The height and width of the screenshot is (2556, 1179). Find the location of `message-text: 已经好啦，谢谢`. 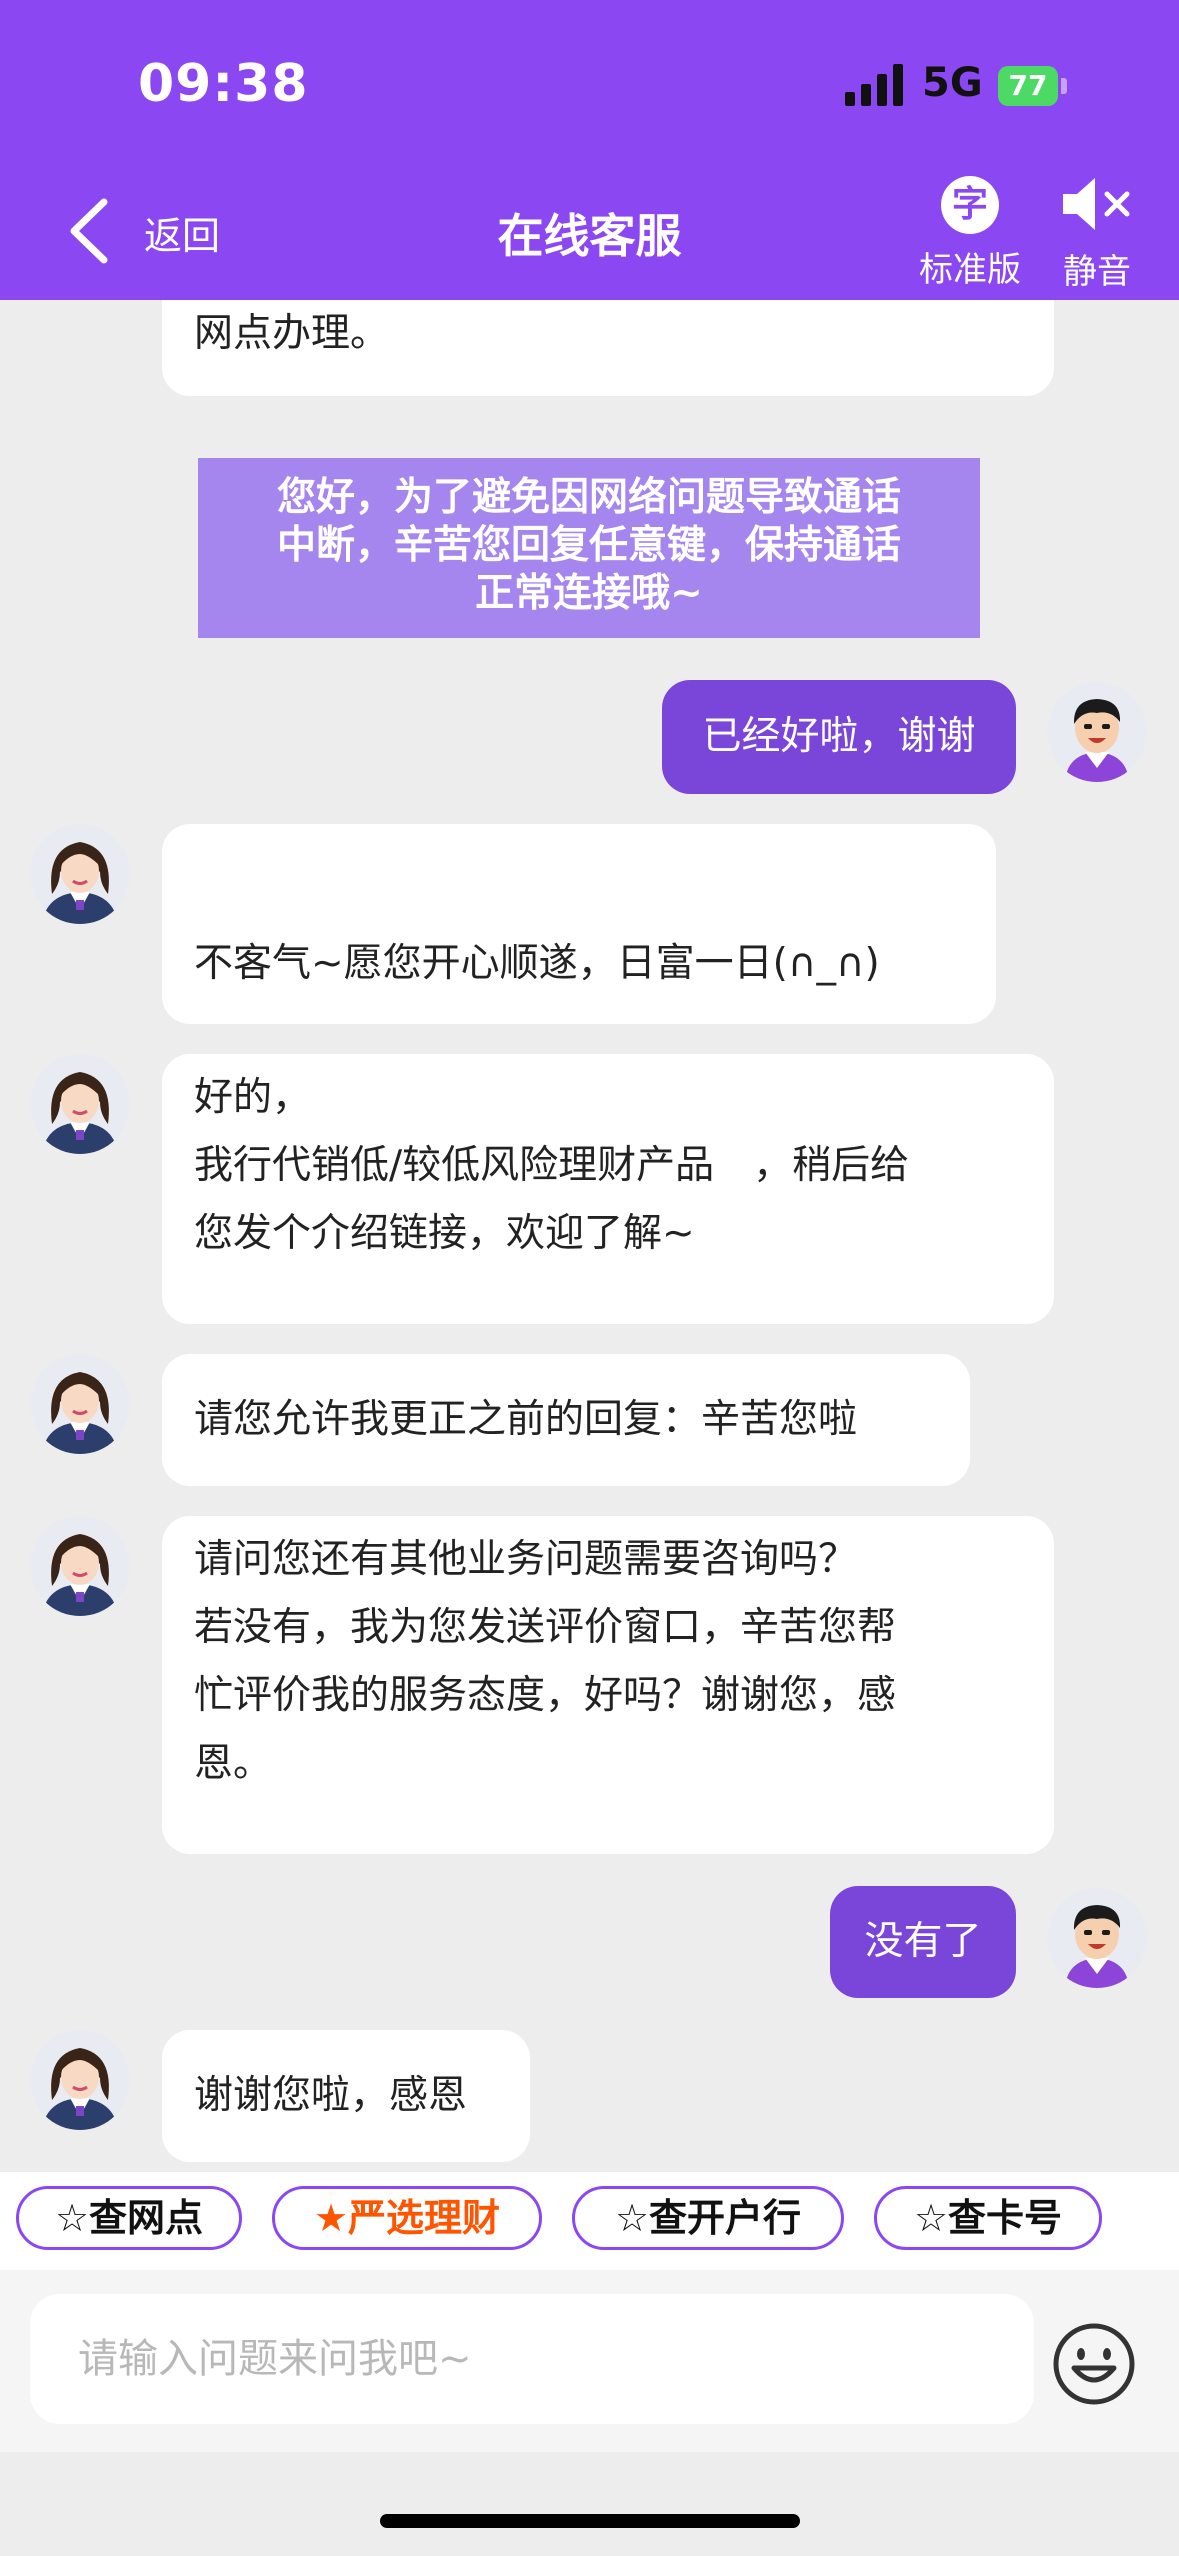

message-text: 已经好啦，谢谢 is located at coordinates (839, 736).